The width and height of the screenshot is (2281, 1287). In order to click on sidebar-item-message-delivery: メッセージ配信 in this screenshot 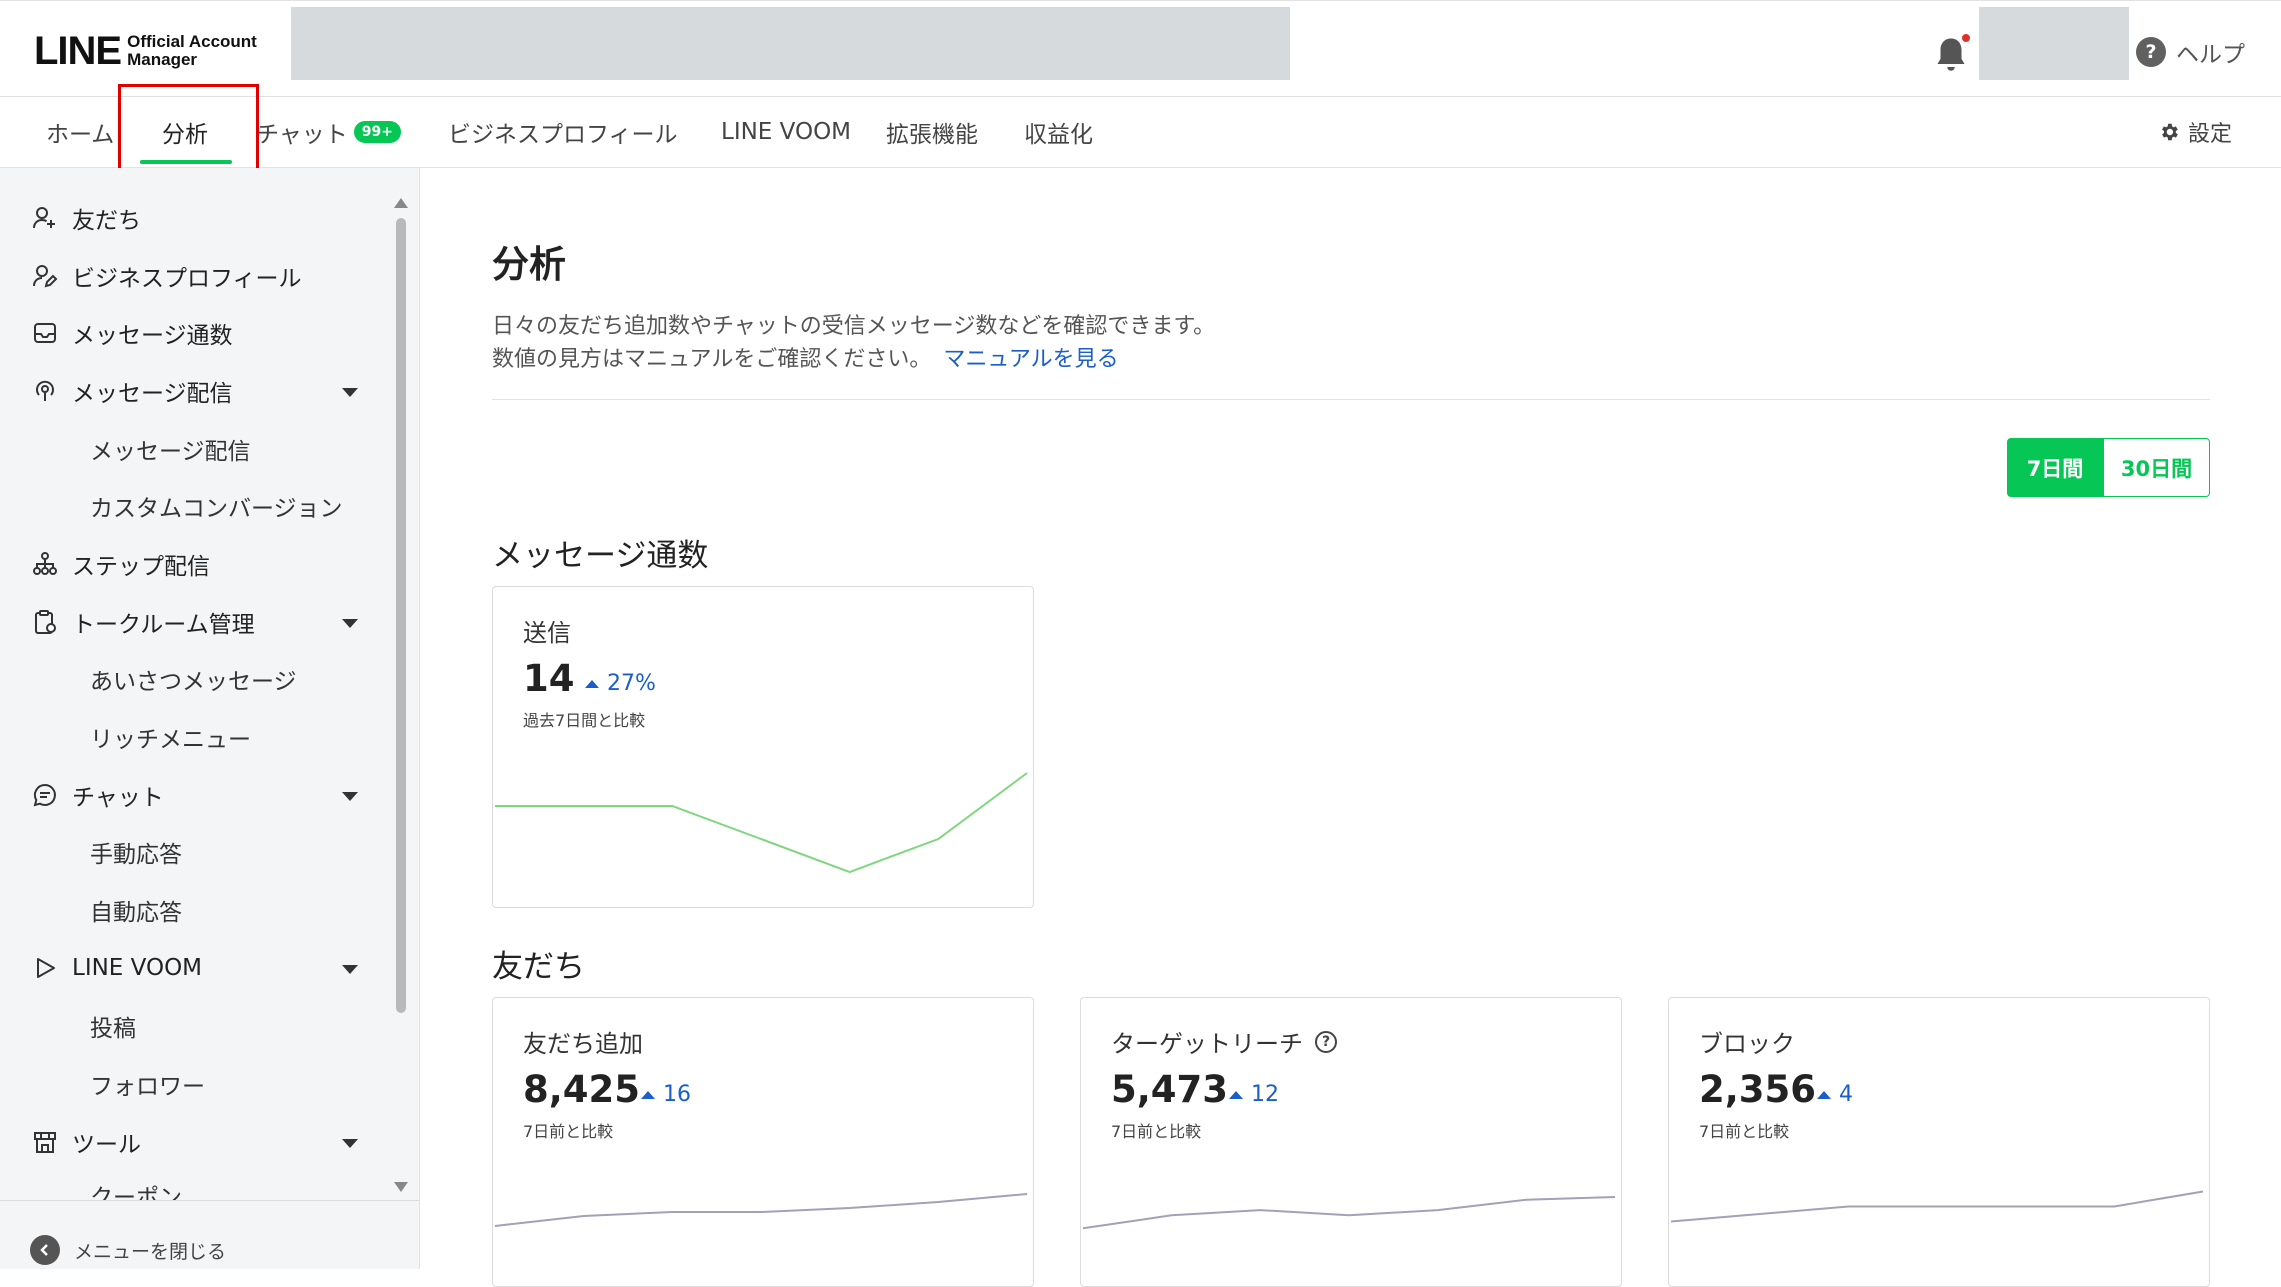, I will do `click(131, 391)`.